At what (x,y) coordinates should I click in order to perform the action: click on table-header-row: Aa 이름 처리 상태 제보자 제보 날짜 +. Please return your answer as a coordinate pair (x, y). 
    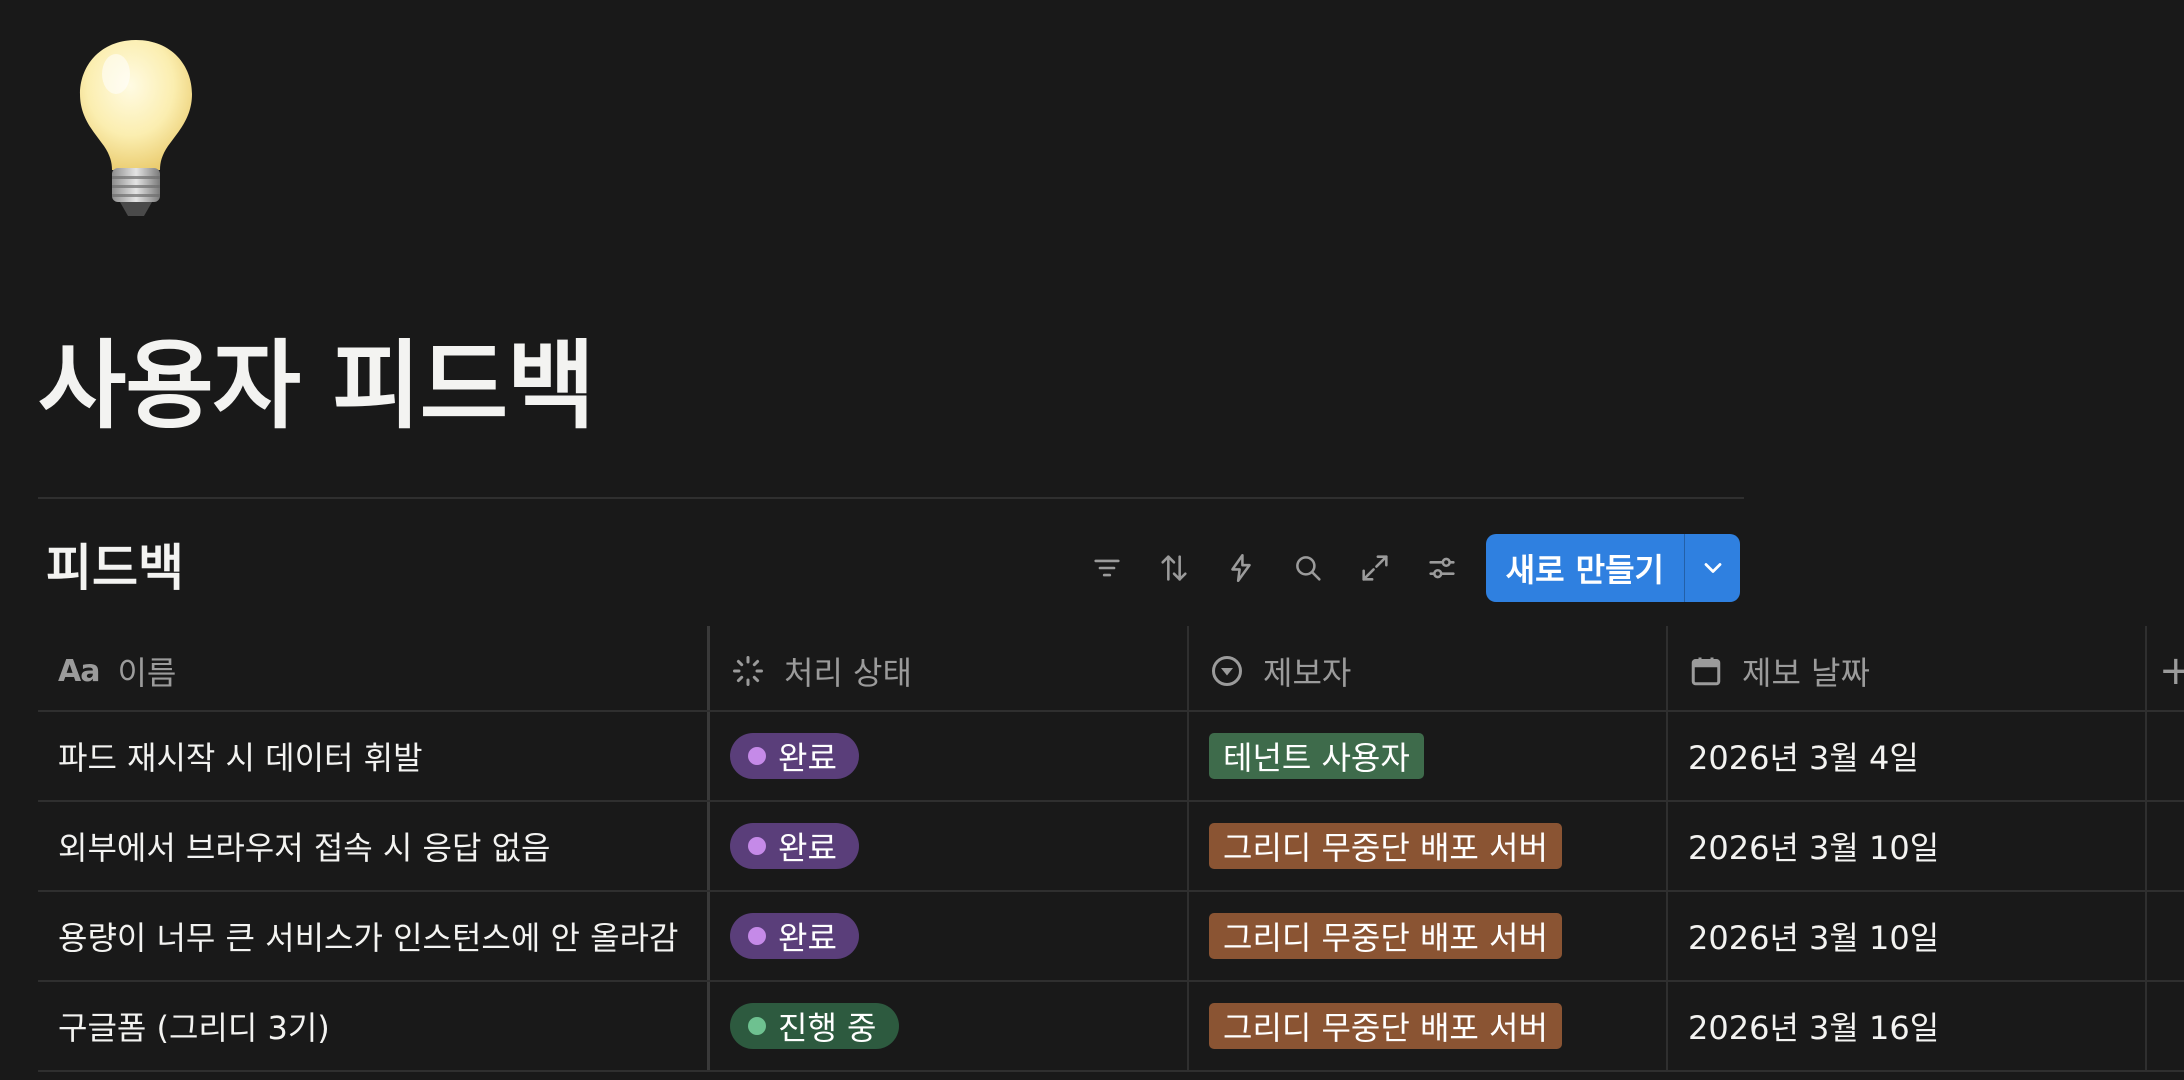
    Looking at the image, I should click on (1111, 669).